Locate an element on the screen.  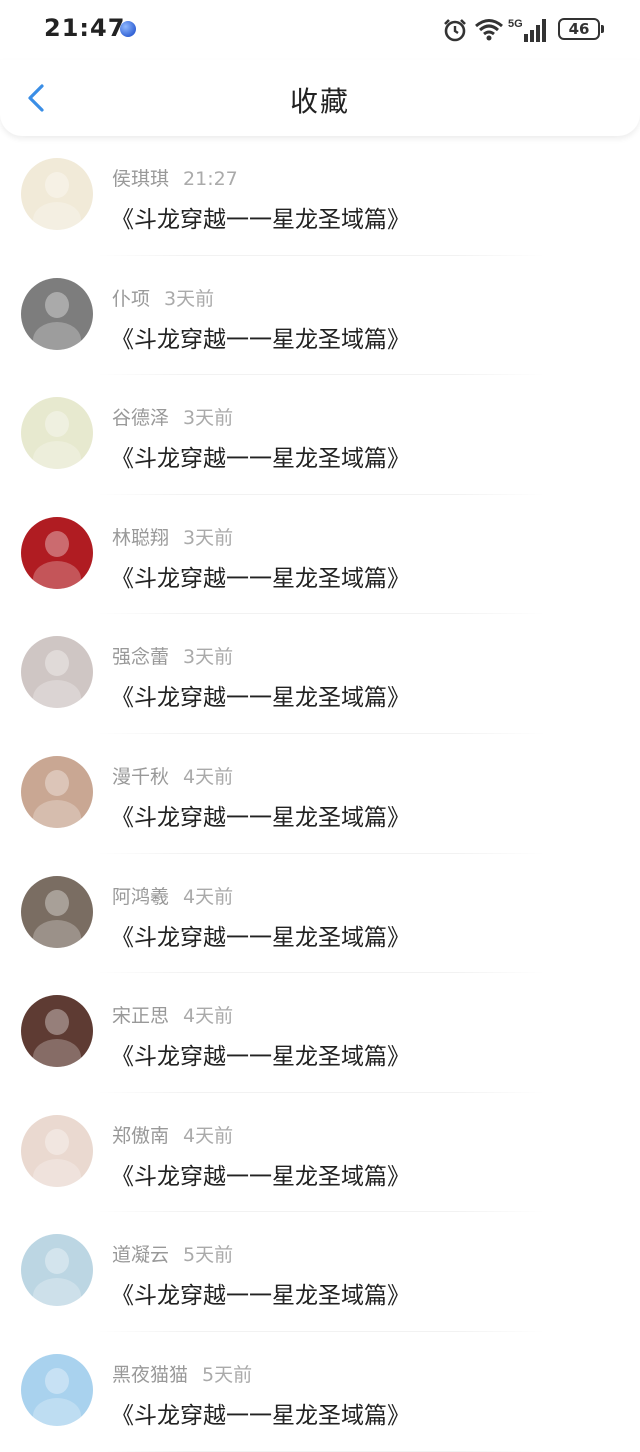
alarm-icon is located at coordinates (455, 30).